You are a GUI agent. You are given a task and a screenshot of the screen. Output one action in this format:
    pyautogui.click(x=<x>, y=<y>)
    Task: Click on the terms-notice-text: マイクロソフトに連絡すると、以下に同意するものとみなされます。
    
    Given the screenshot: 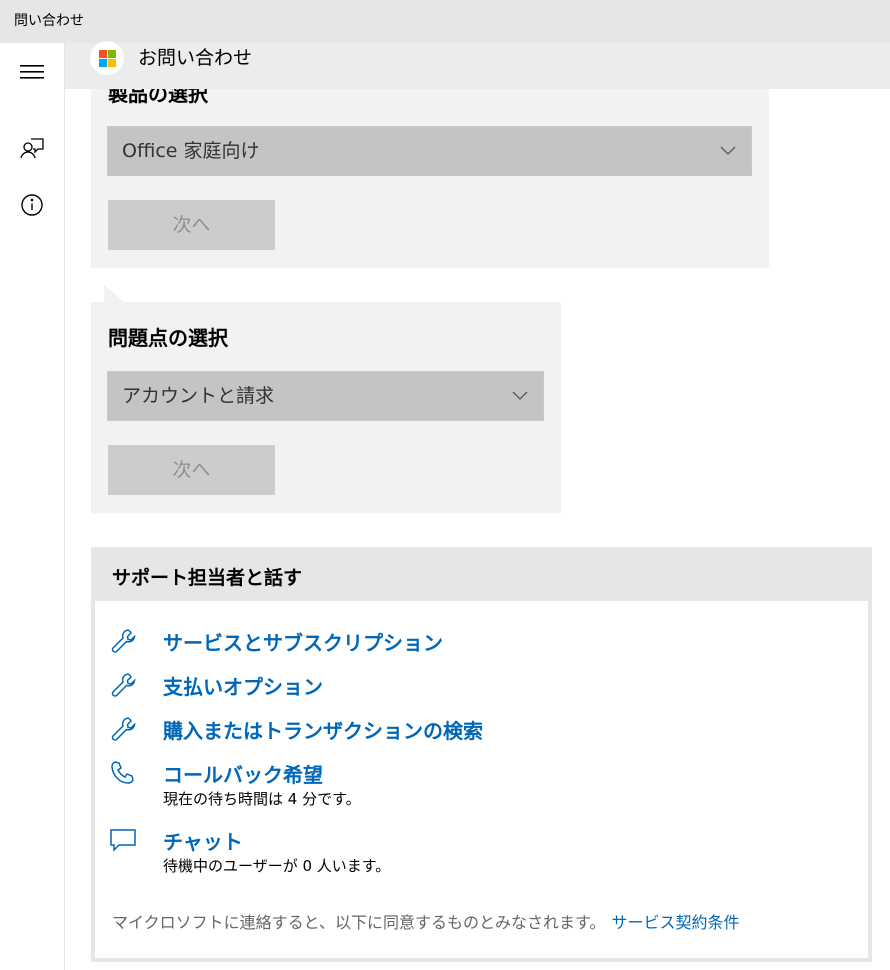 What is the action you would take?
    pyautogui.click(x=359, y=922)
    